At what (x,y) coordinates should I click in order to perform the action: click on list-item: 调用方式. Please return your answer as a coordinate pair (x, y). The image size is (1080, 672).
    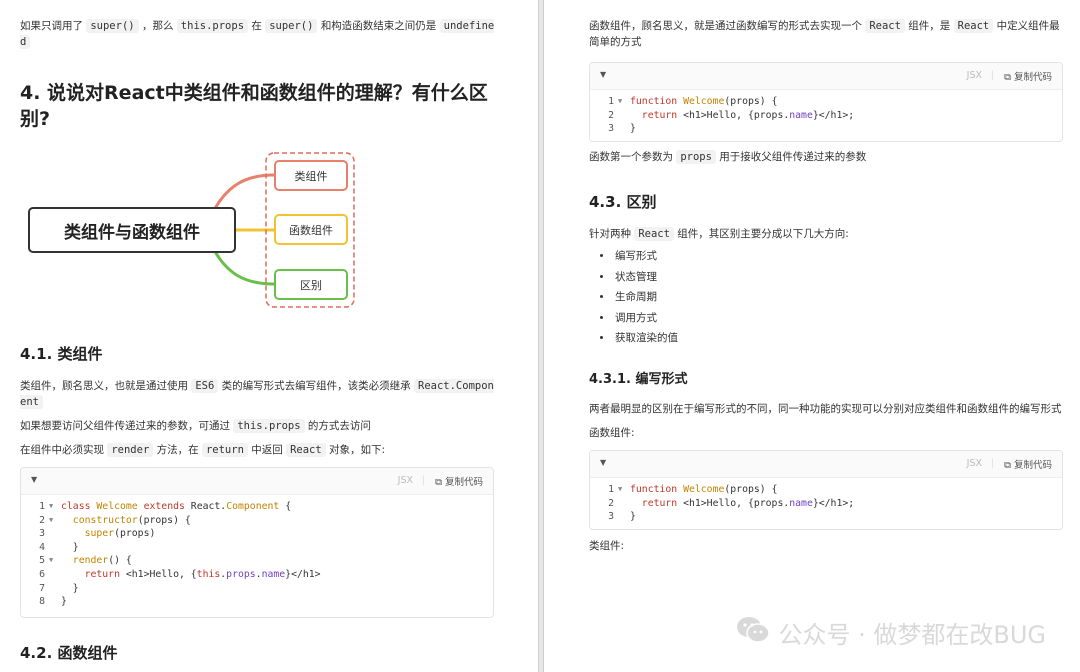
    Looking at the image, I should click on (645, 318).